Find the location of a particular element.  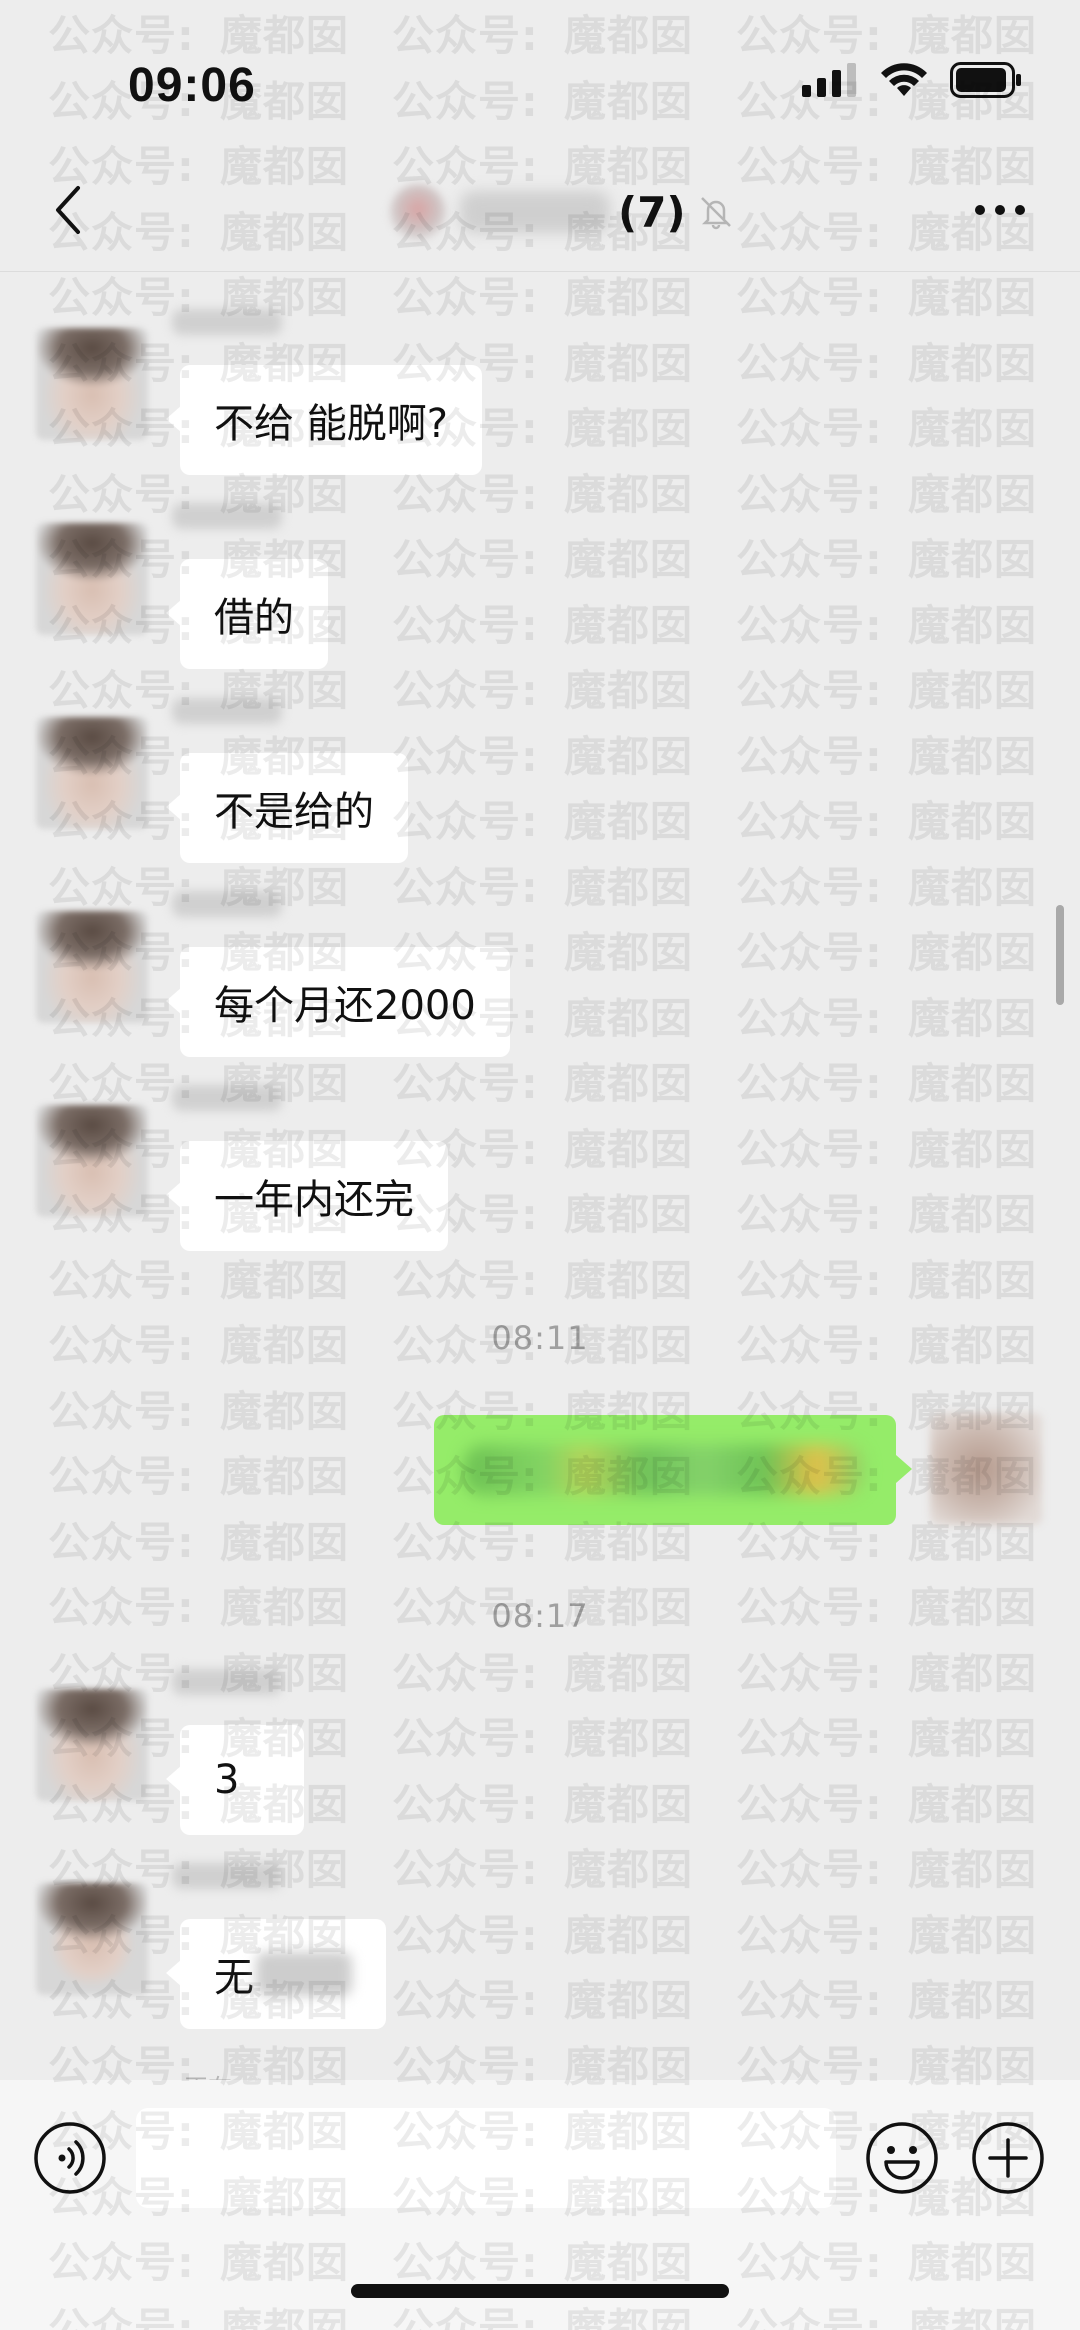

more-button is located at coordinates (1000, 210).